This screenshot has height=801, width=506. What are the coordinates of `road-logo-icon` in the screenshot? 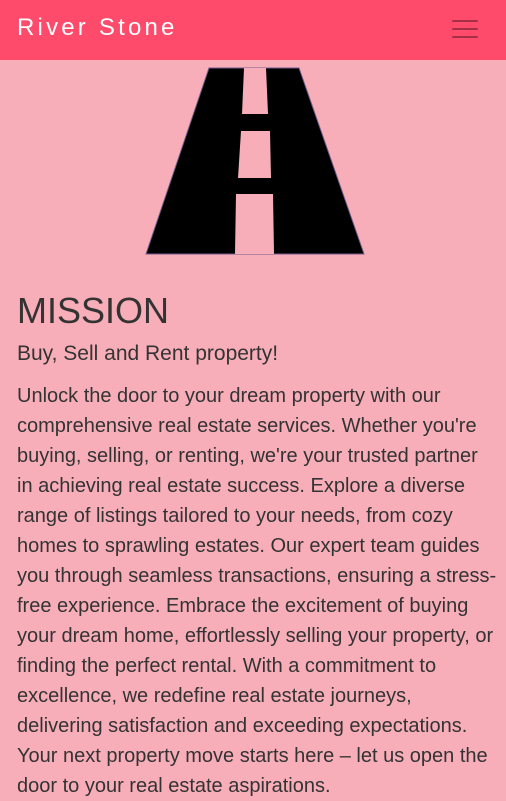 It's located at (255, 161).